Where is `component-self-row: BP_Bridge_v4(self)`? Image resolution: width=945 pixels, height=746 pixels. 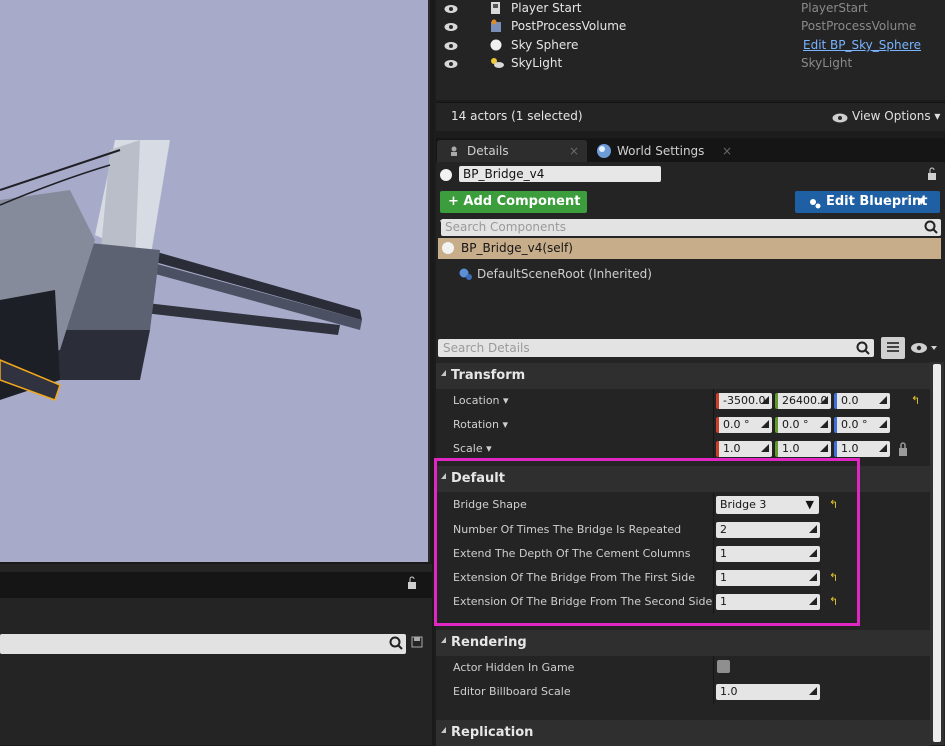 component-self-row: BP_Bridge_v4(self) is located at coordinates (689, 248).